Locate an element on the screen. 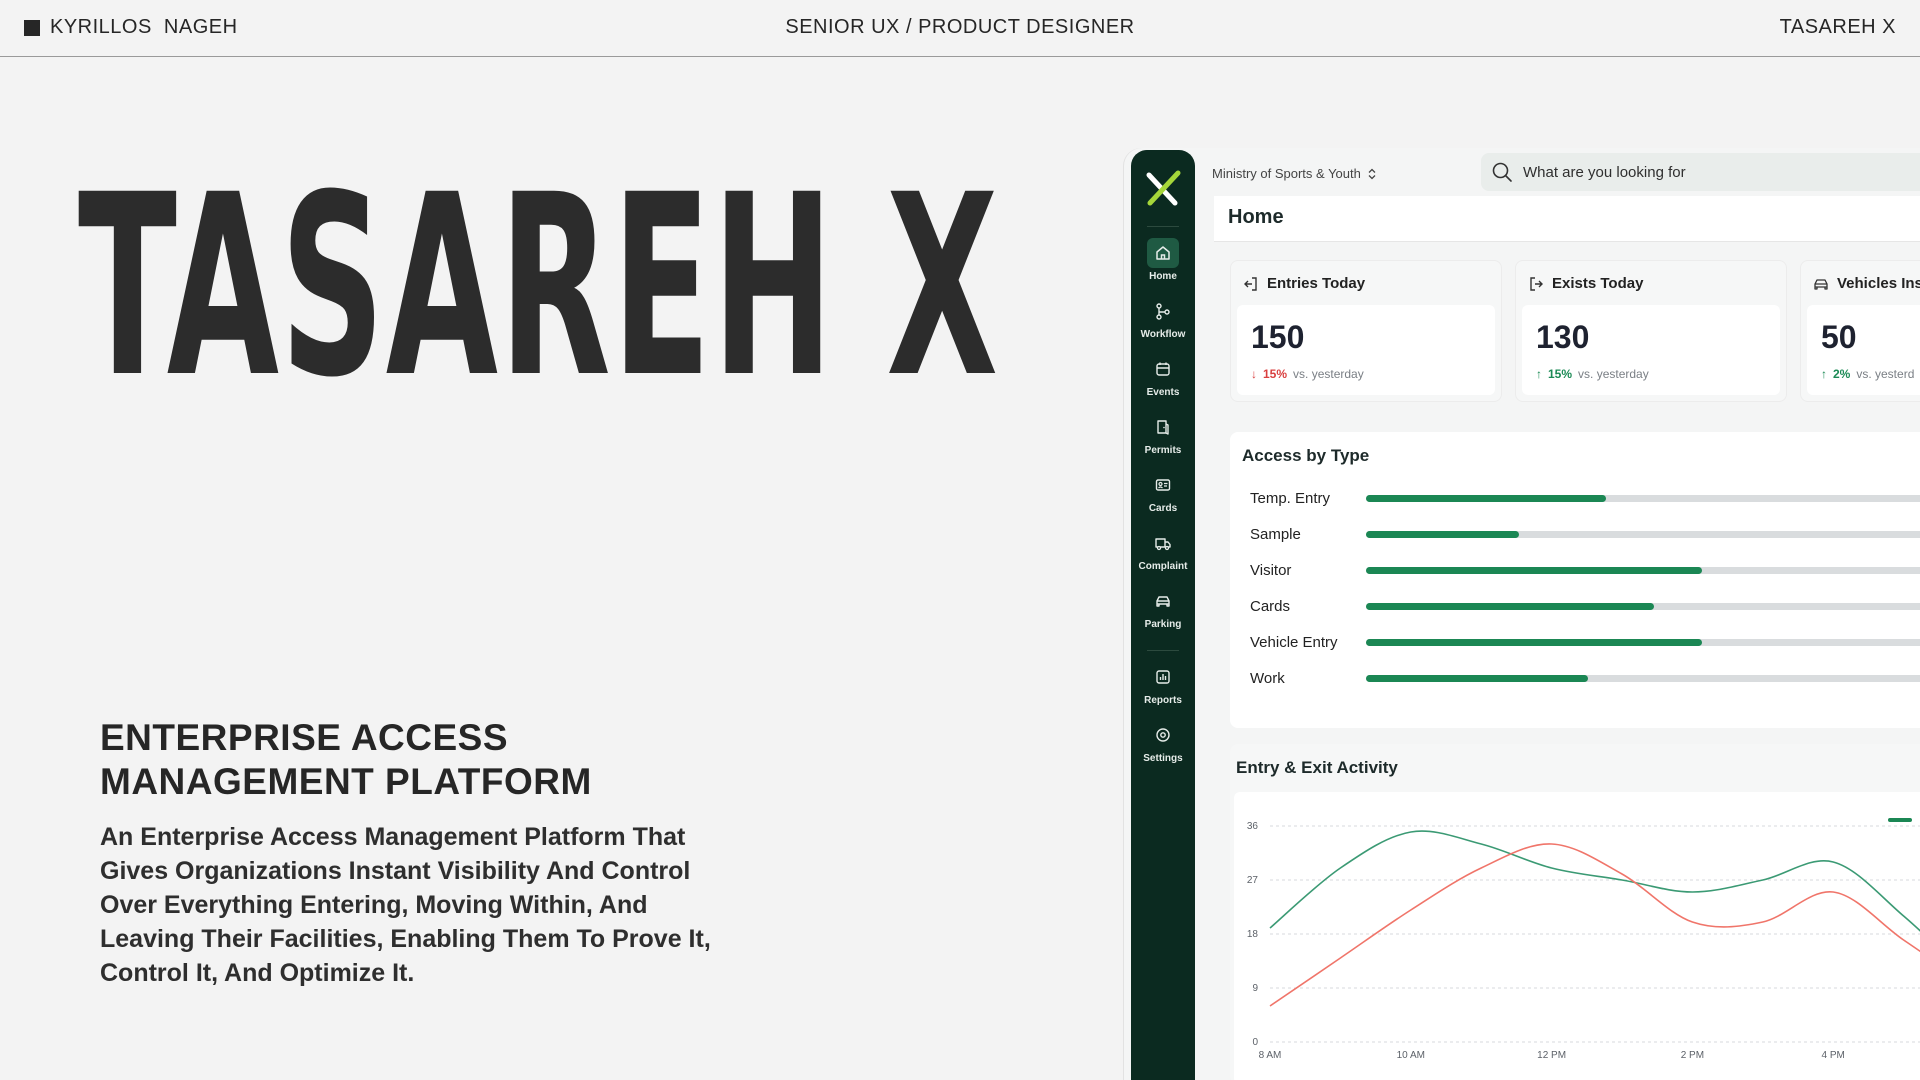 The height and width of the screenshot is (1080, 1920). stat-value: 50 is located at coordinates (1839, 337).